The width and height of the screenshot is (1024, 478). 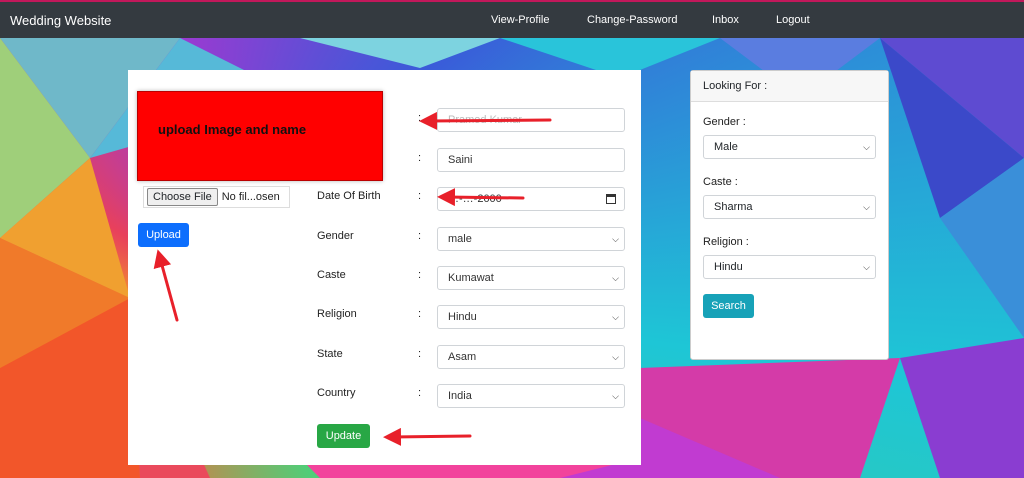 What do you see at coordinates (462, 317) in the screenshot?
I see `religion-value: Hindu` at bounding box center [462, 317].